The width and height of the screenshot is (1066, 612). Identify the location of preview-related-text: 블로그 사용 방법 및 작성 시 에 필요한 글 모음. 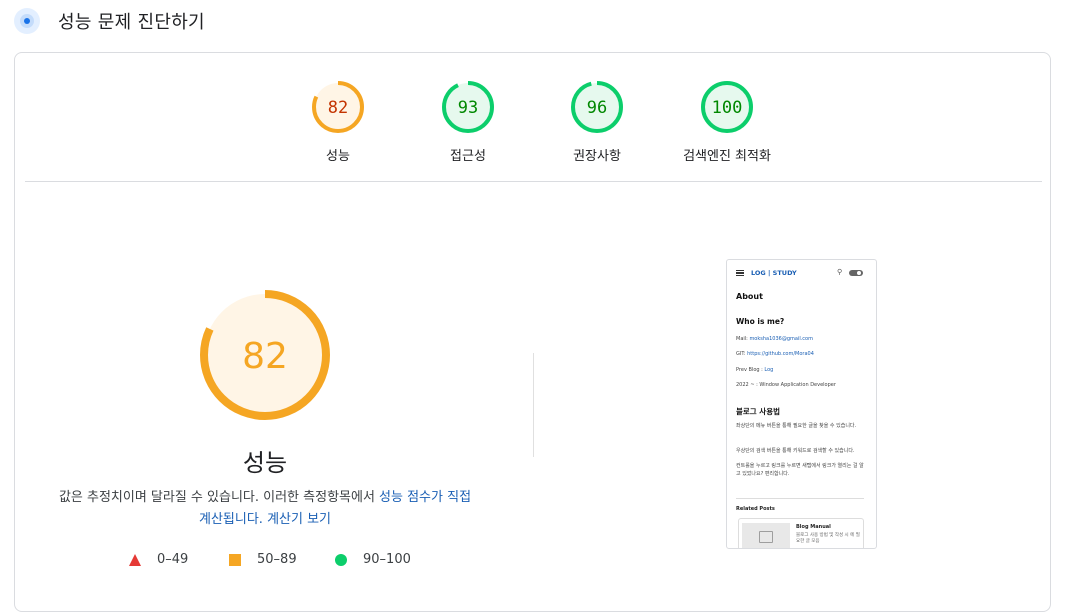
(828, 538).